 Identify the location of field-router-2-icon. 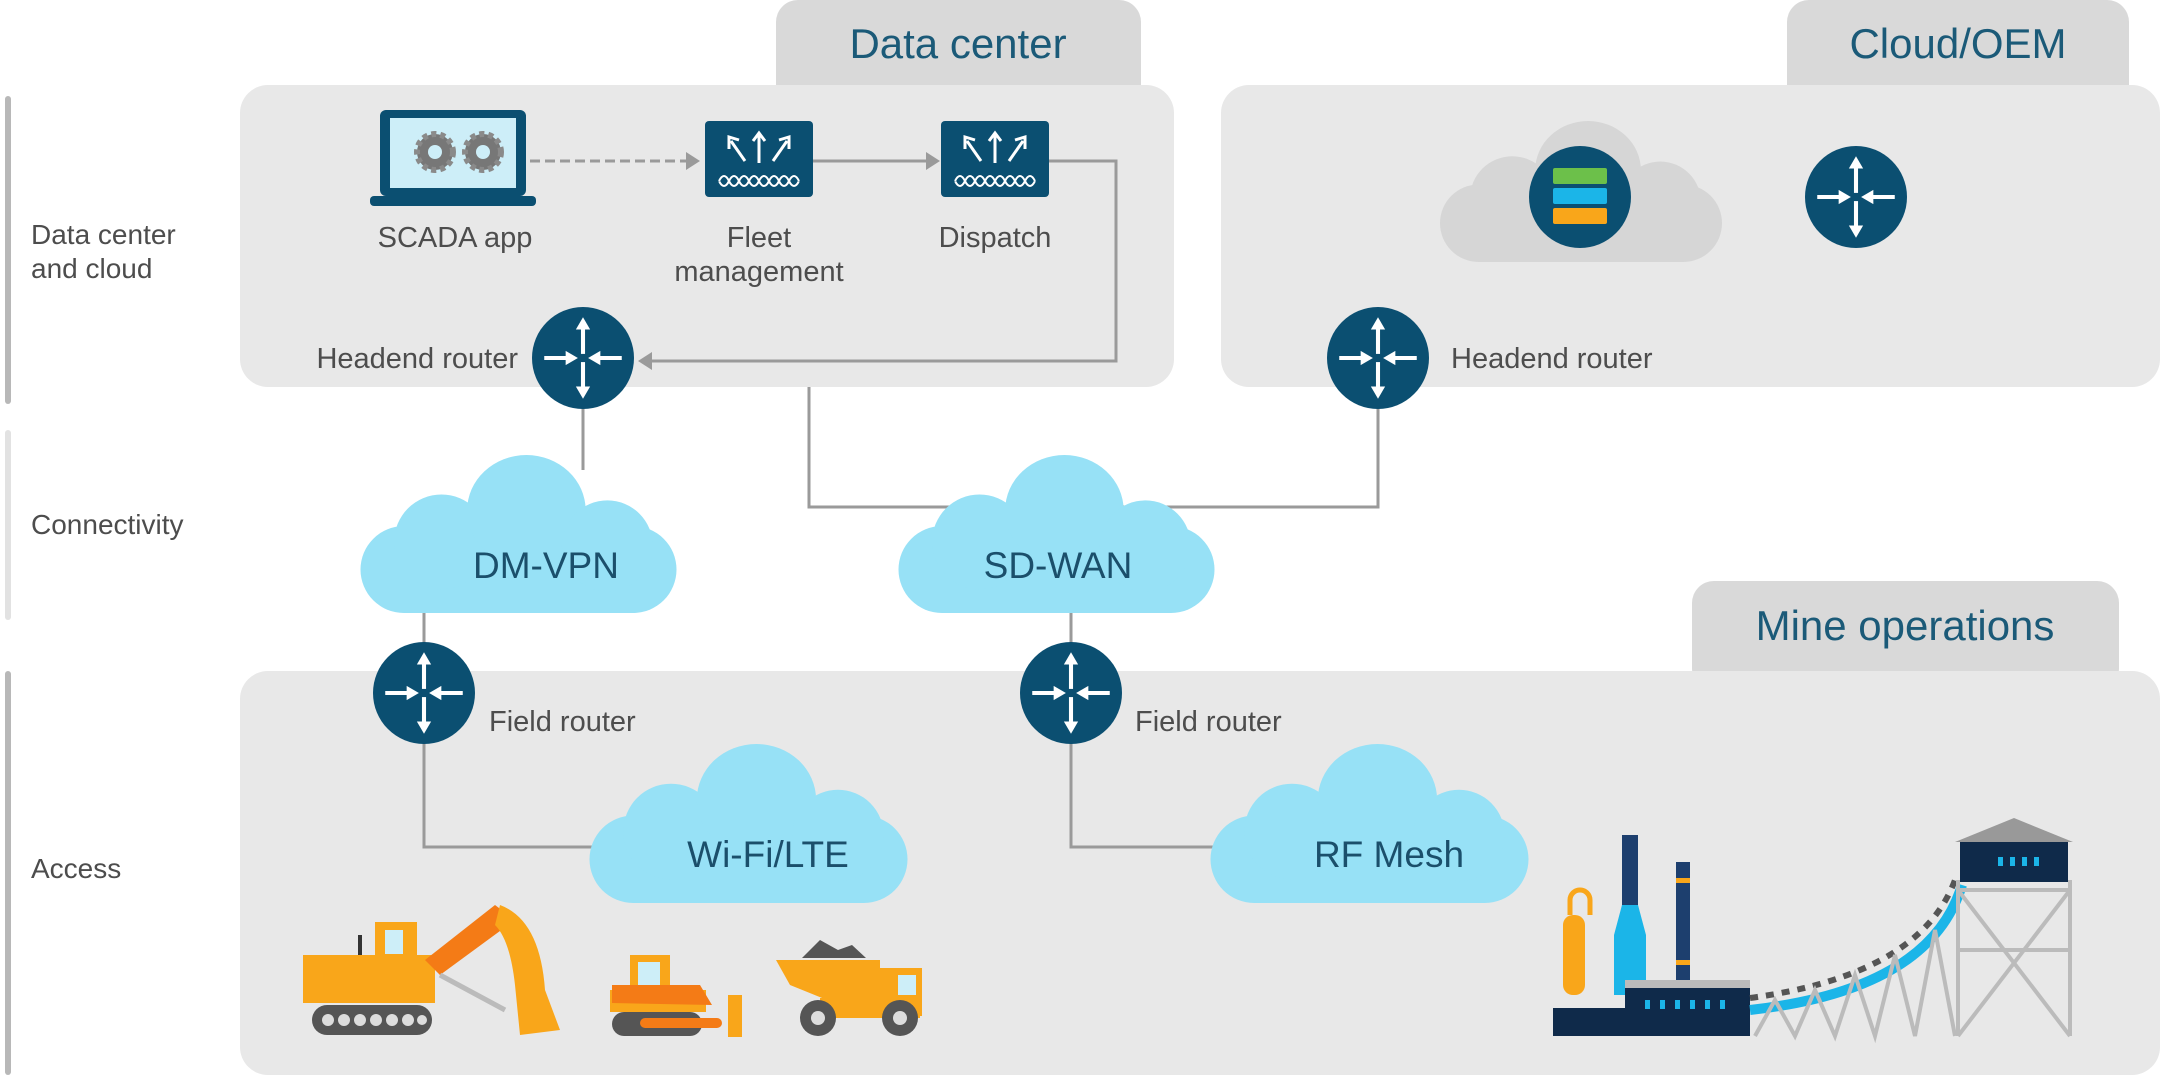
(1071, 693).